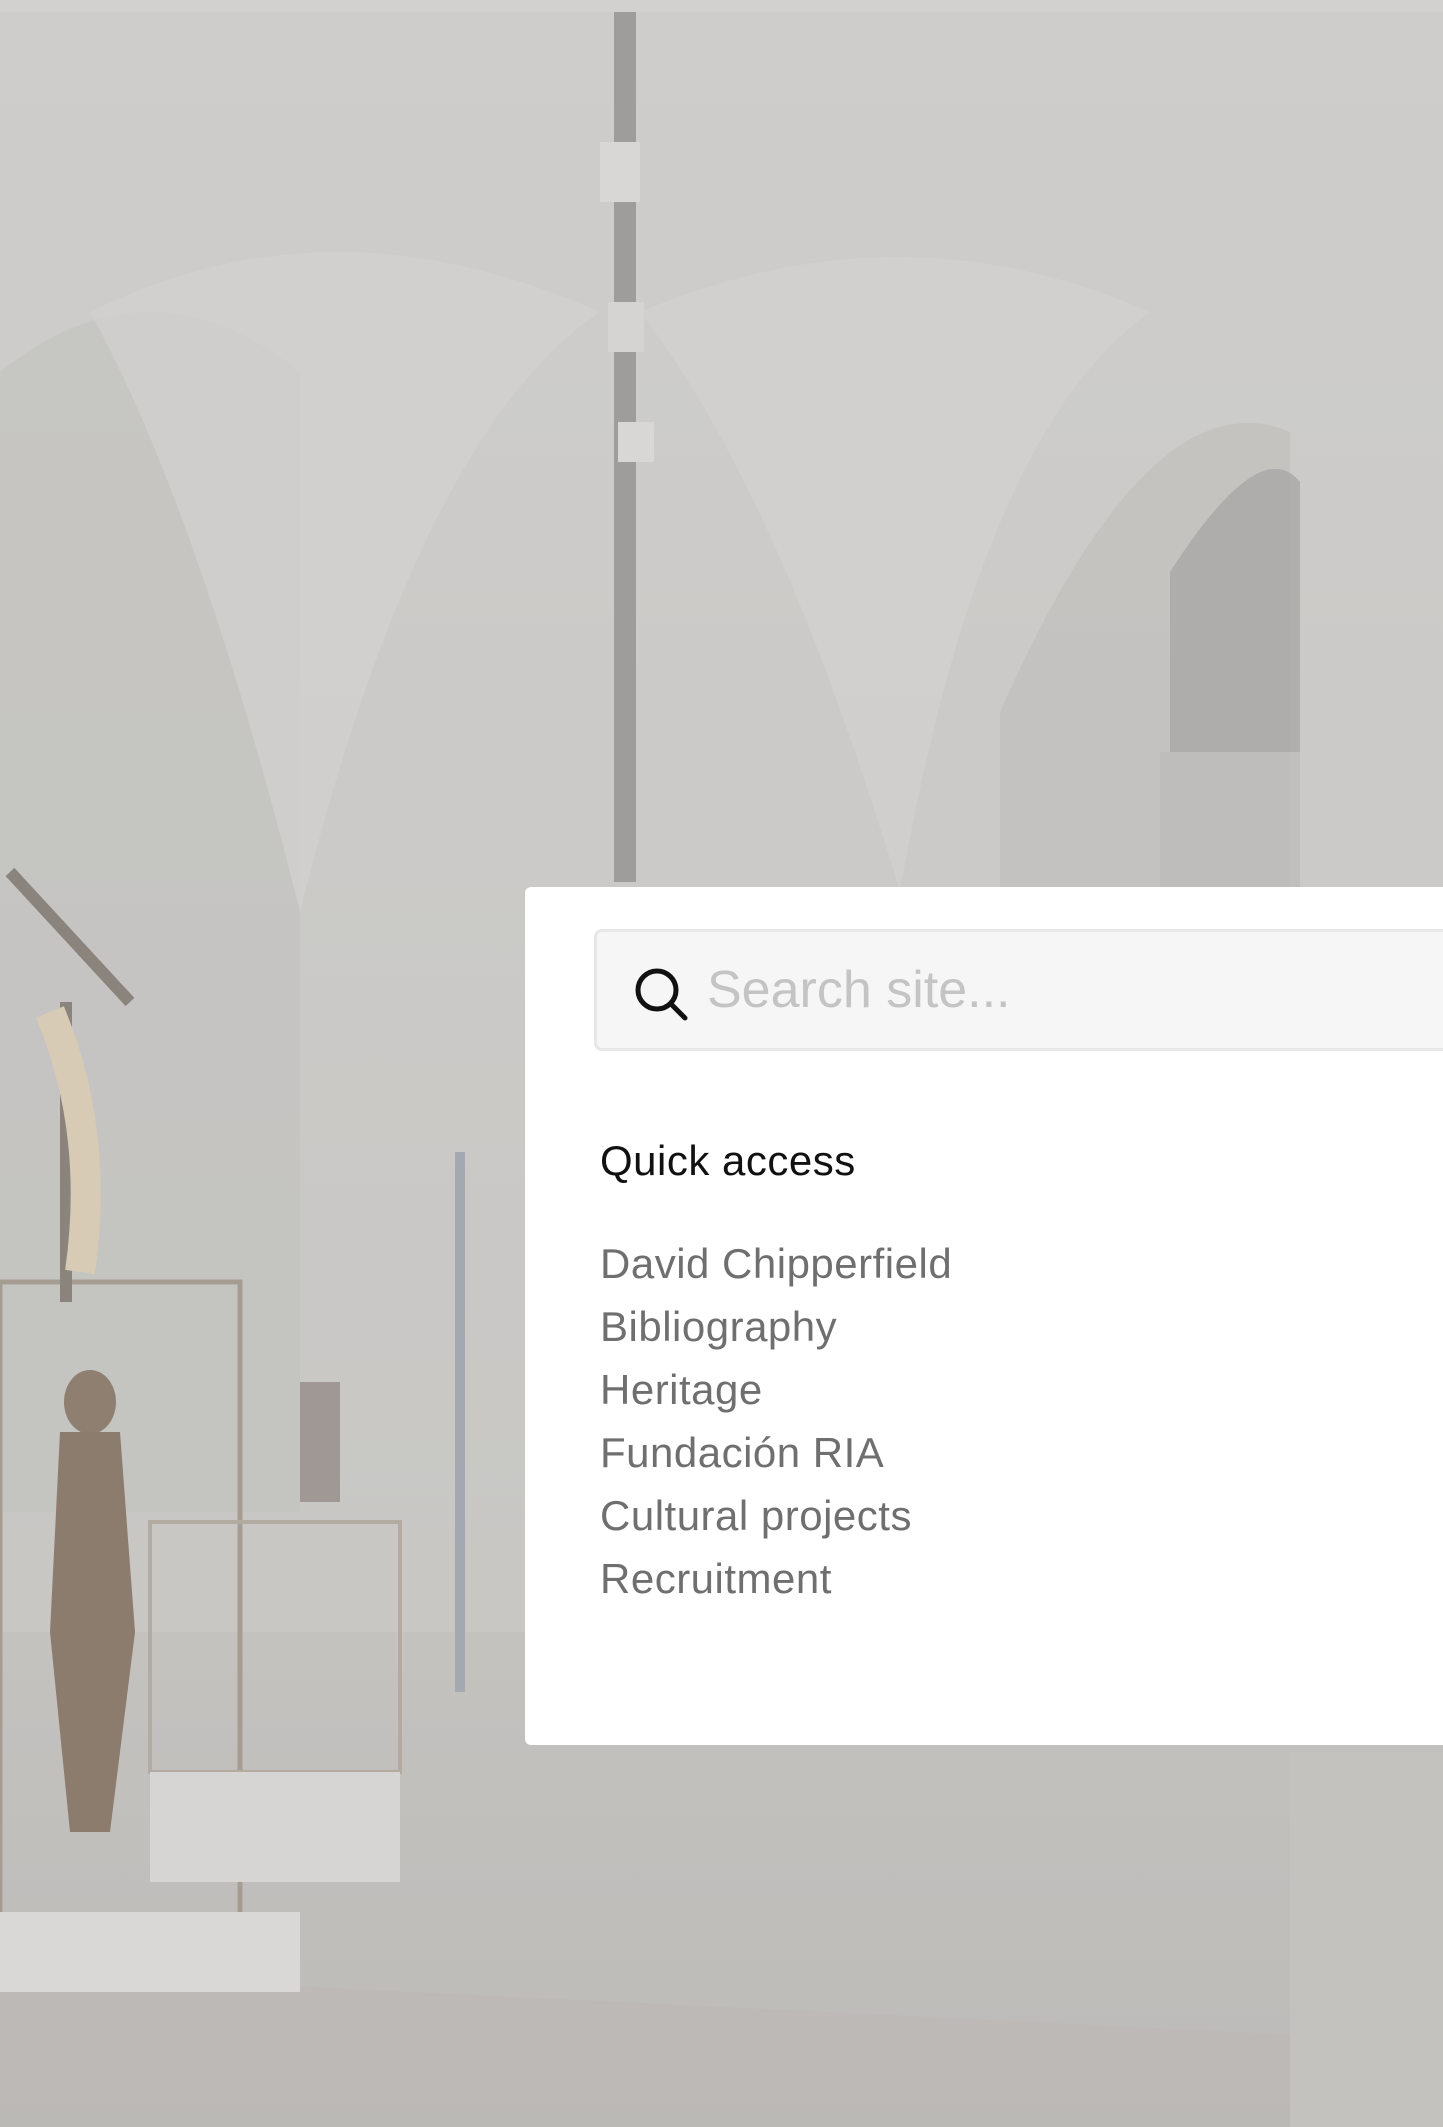 This screenshot has height=2127, width=1443. What do you see at coordinates (776, 1263) in the screenshot?
I see `quick-access-link-david-chipperfield: David Chipperfield` at bounding box center [776, 1263].